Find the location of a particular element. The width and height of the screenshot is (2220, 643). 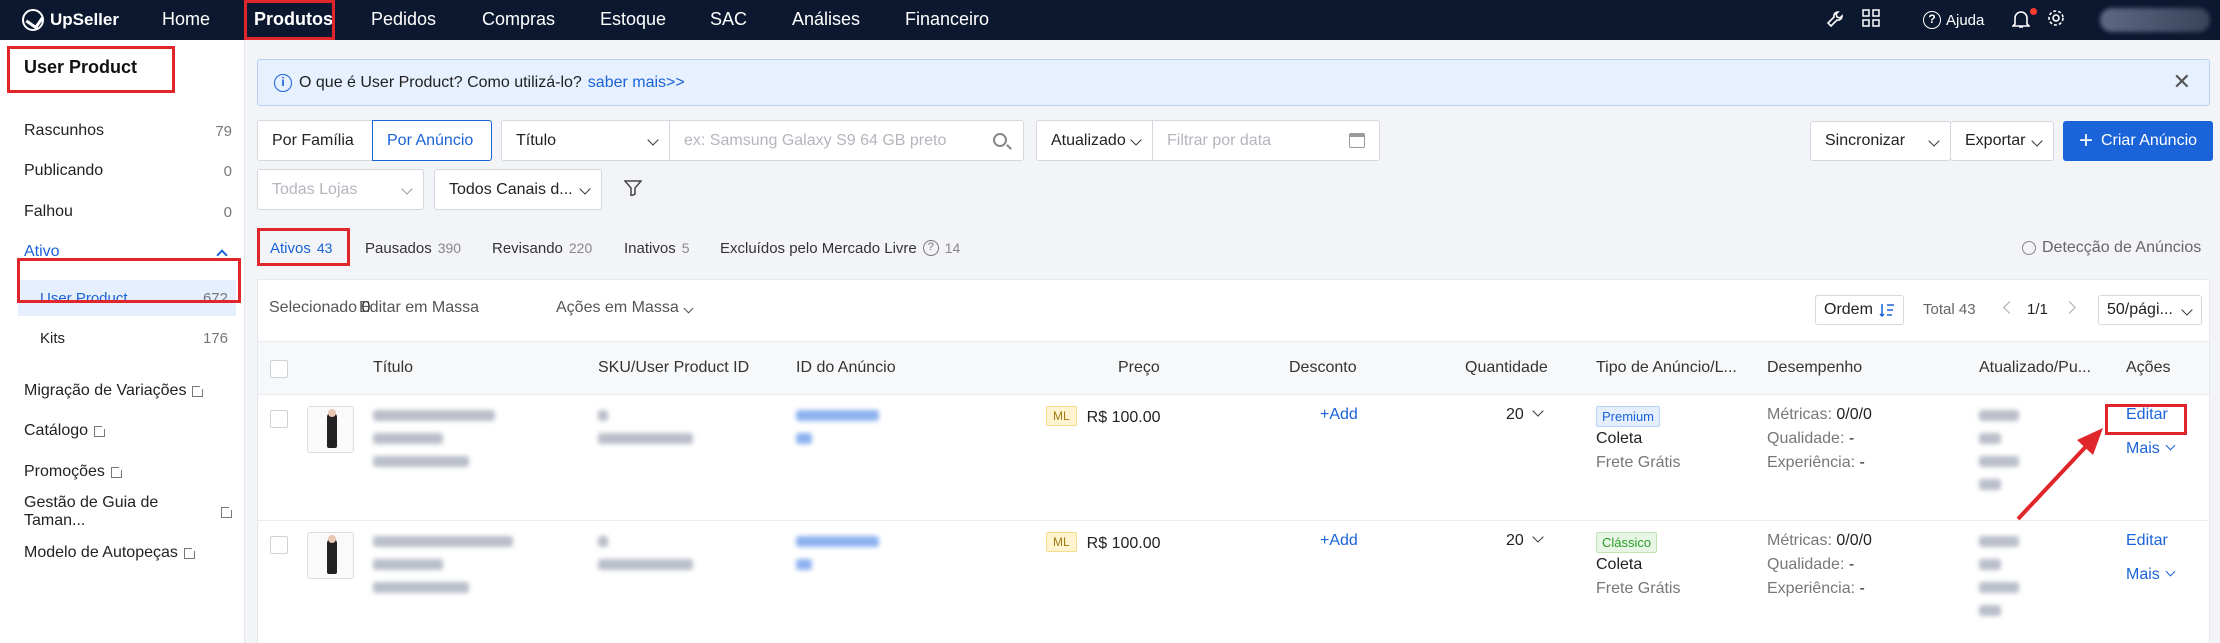

col-listing-id: ID do Anúncio is located at coordinates (846, 368).